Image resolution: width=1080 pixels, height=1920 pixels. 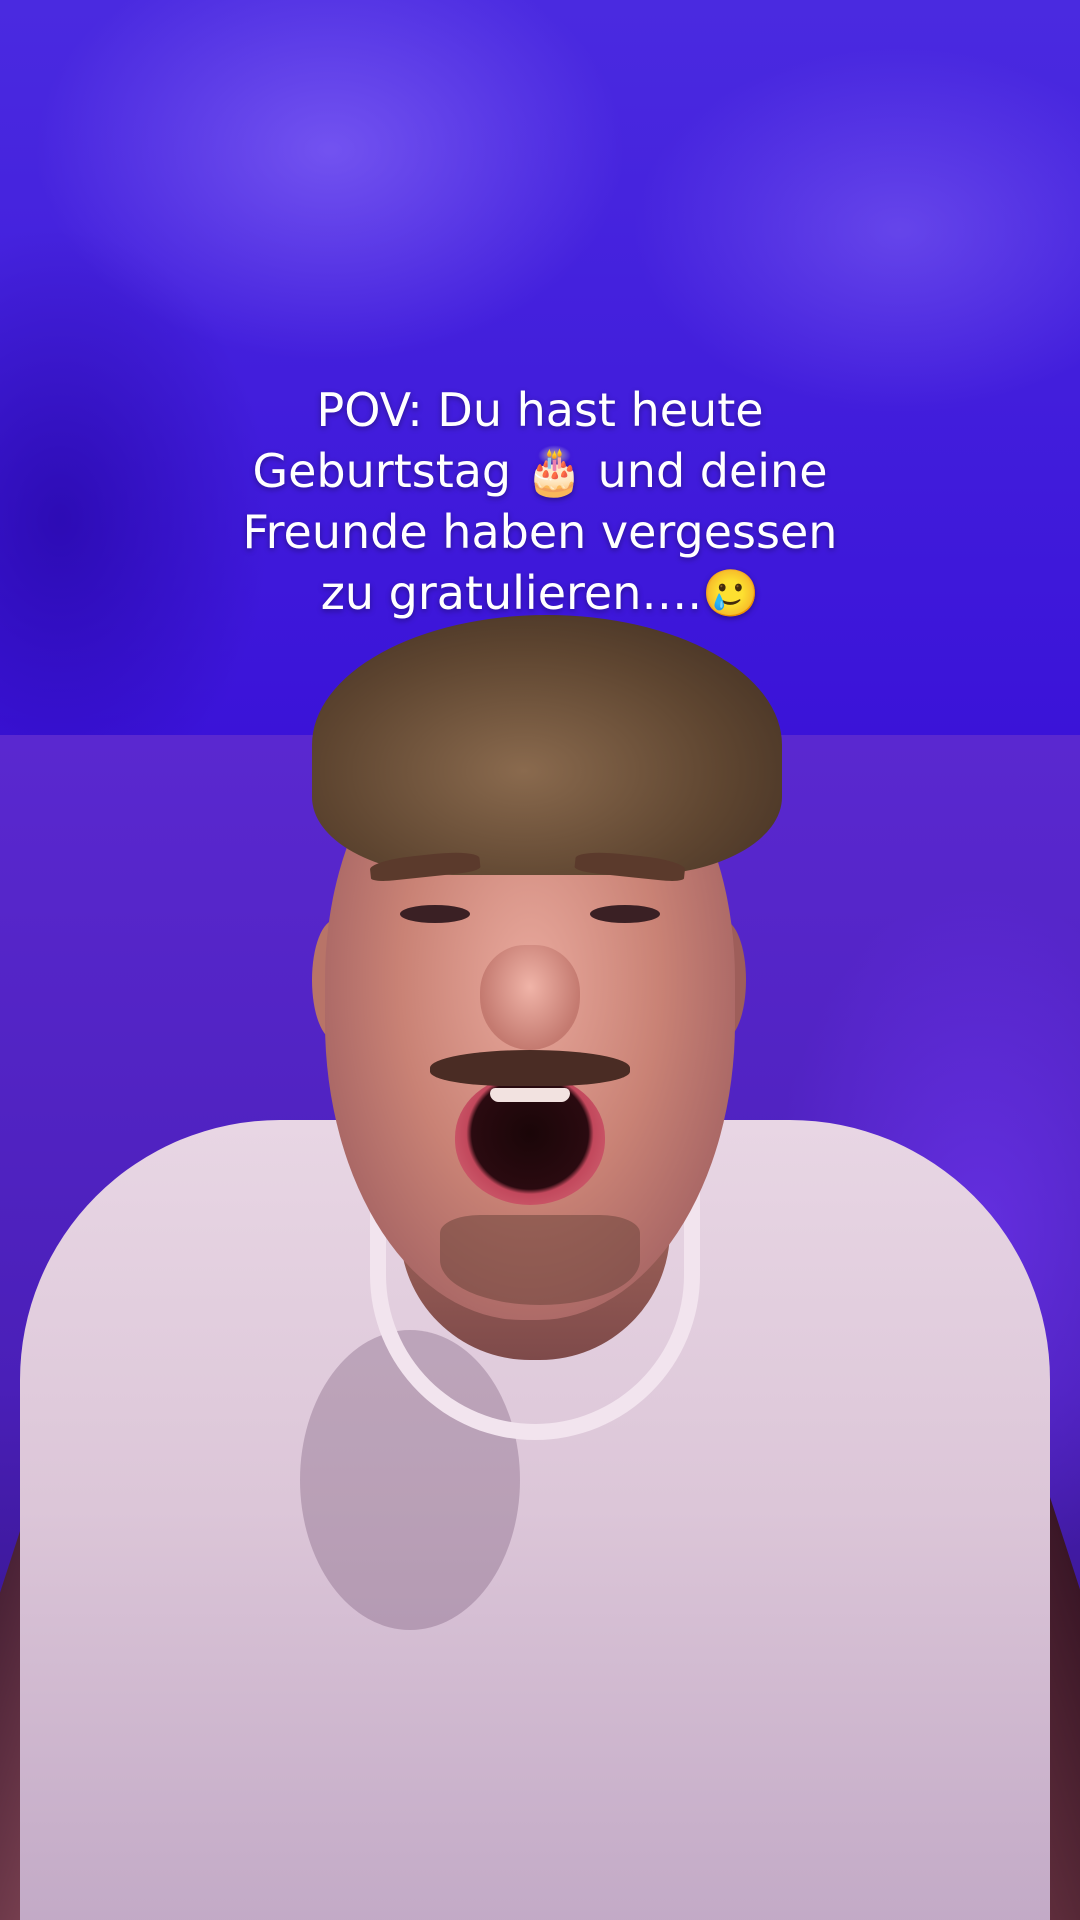 What do you see at coordinates (530, 1095) in the screenshot?
I see `teeth` at bounding box center [530, 1095].